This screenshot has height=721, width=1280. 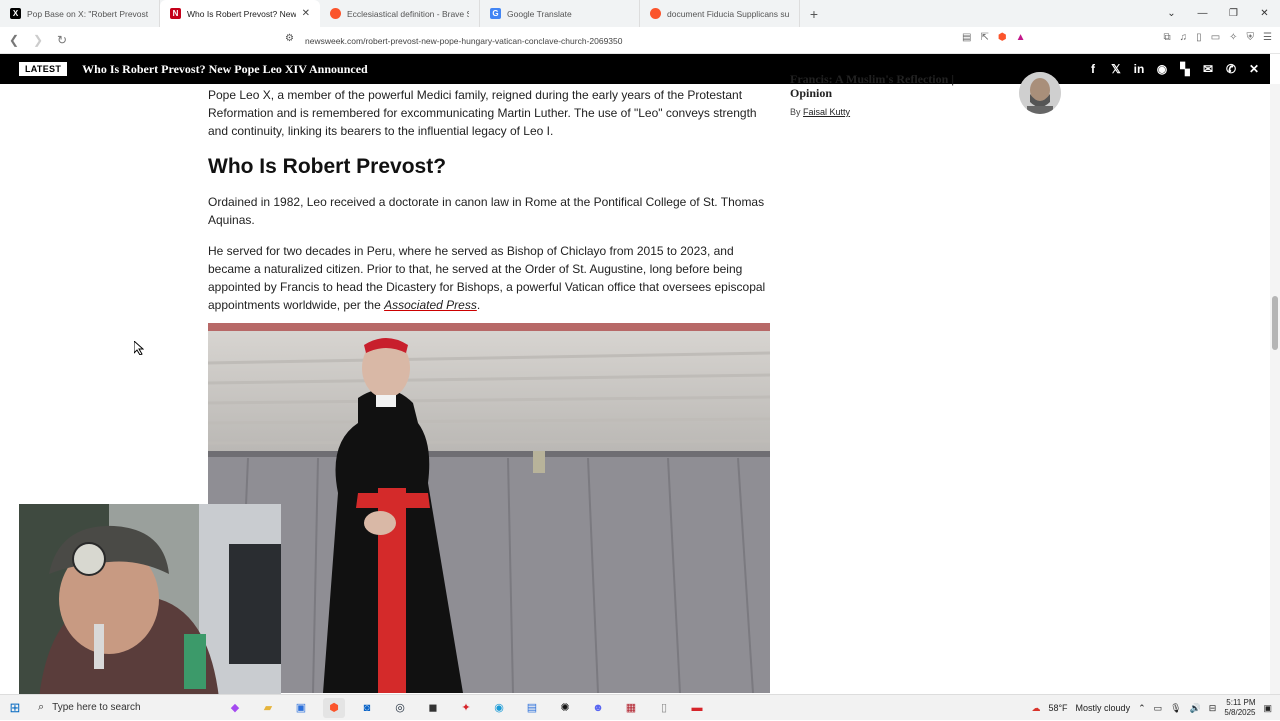 I want to click on forward-icon: ❯, so click(x=38, y=40).